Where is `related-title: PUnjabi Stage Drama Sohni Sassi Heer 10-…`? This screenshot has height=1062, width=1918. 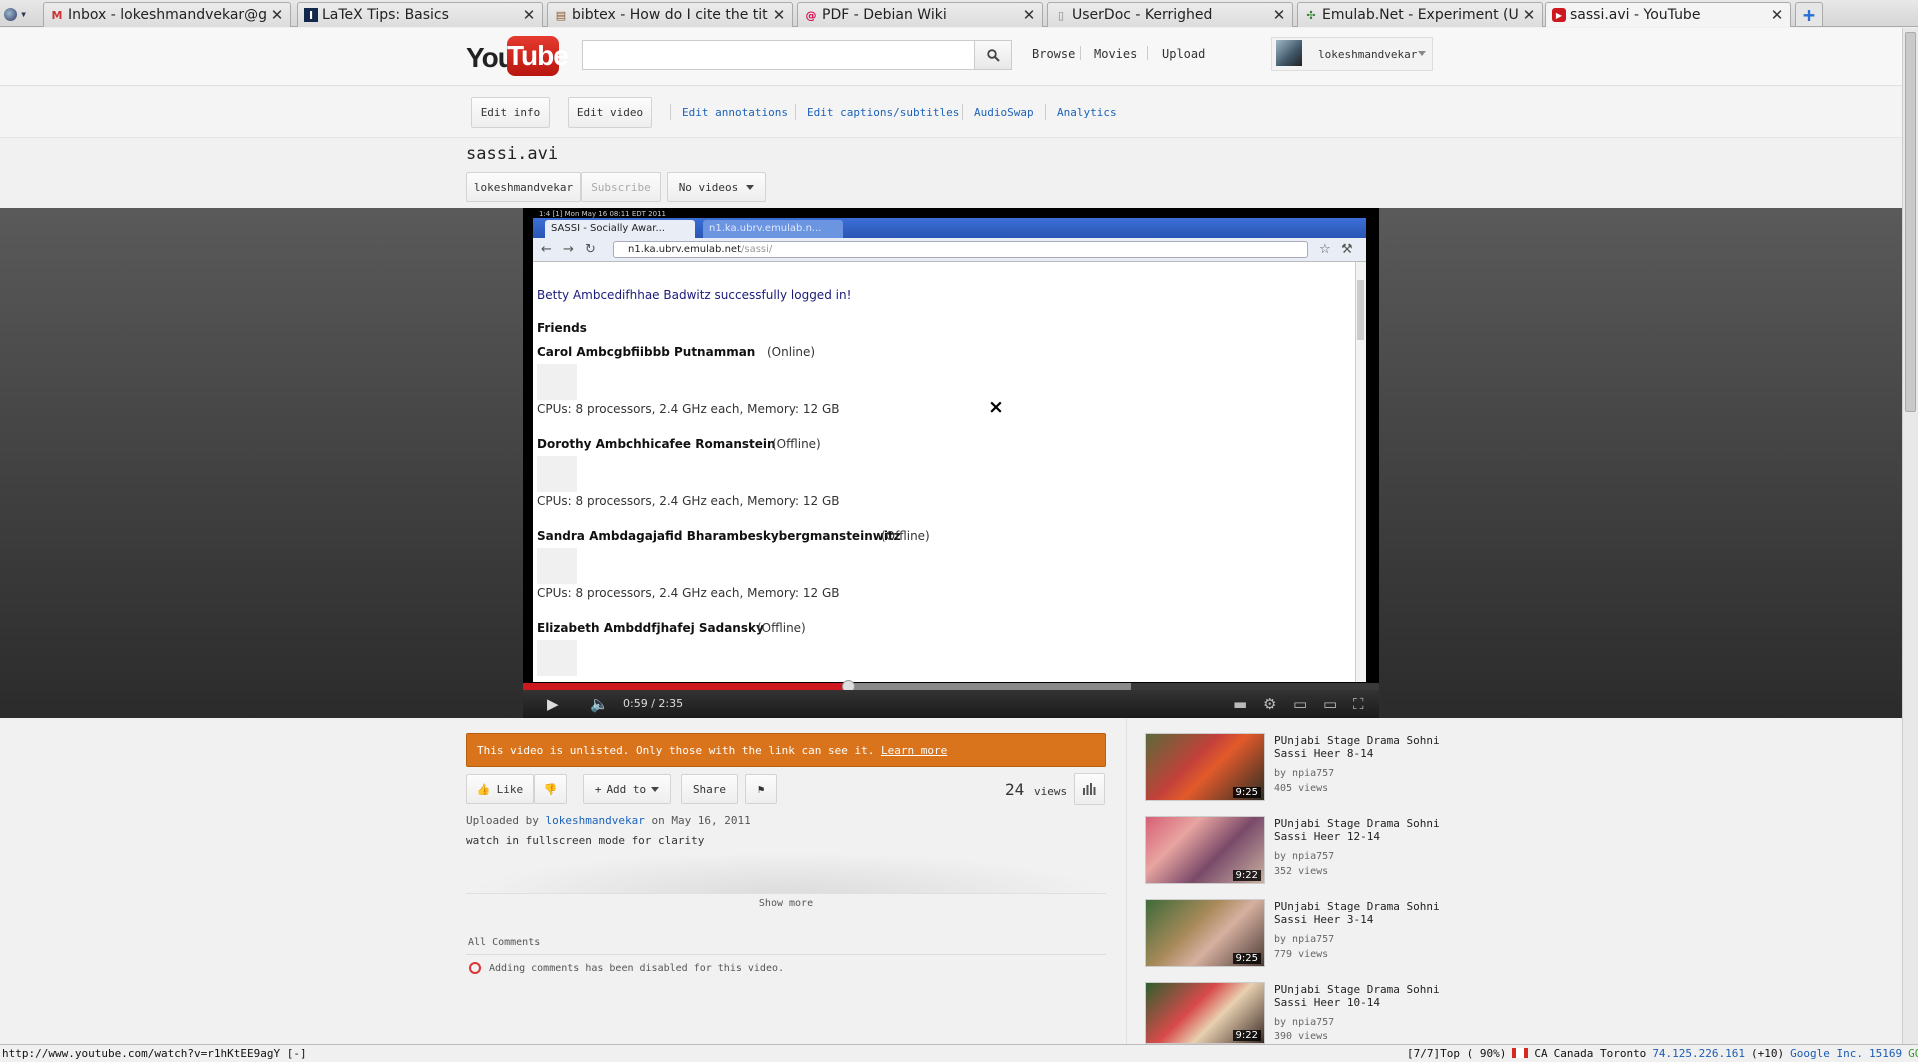
related-title: PUnjabi Stage Drama Sohni Sassi Heer 10-… is located at coordinates (1359, 996).